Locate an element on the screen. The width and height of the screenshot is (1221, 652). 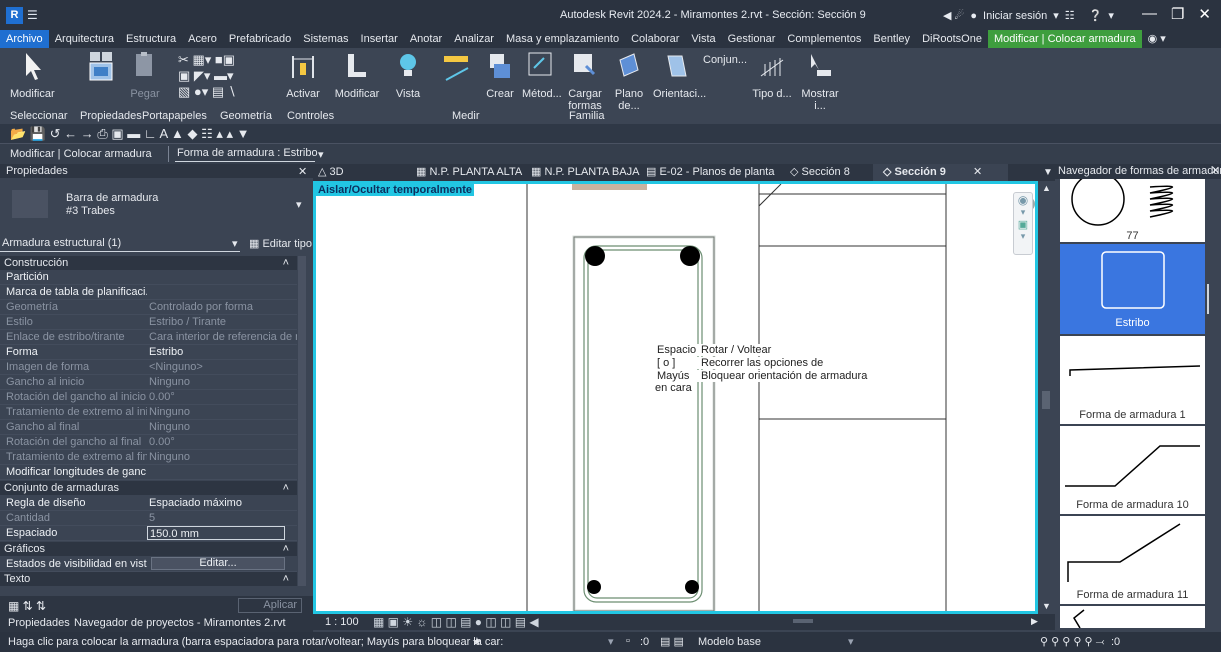
property-row: Estilo Estribo / Tirante is located at coordinates (148, 322).